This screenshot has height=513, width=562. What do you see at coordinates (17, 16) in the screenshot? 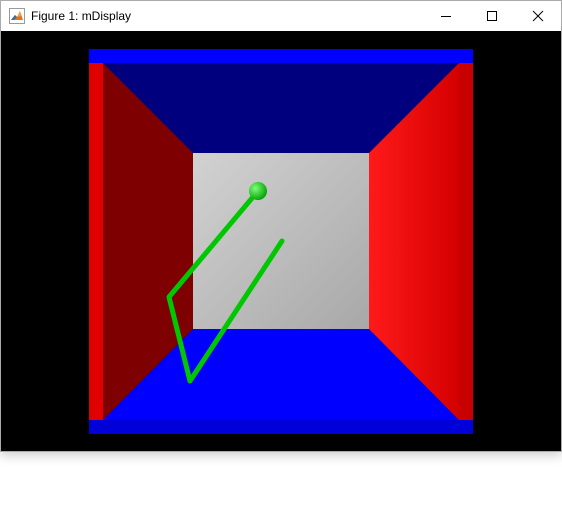
I see `matlab-icon` at bounding box center [17, 16].